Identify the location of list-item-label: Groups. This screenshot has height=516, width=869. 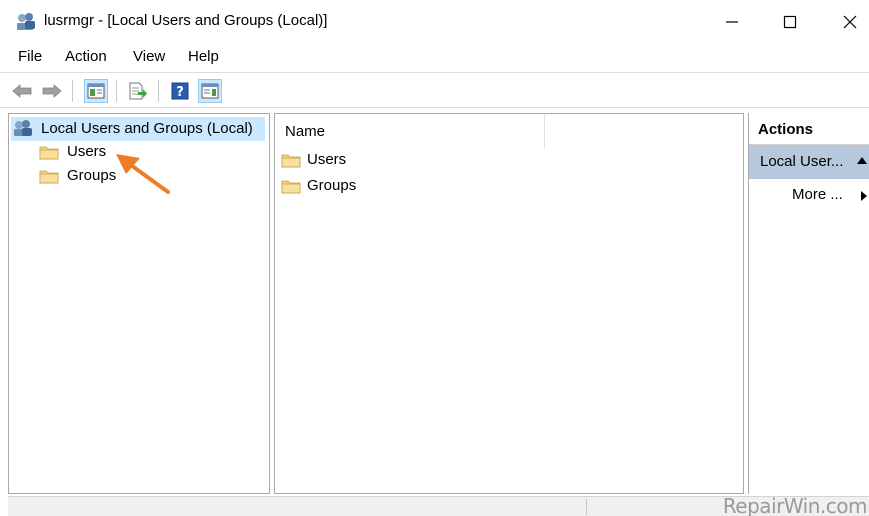
(332, 185).